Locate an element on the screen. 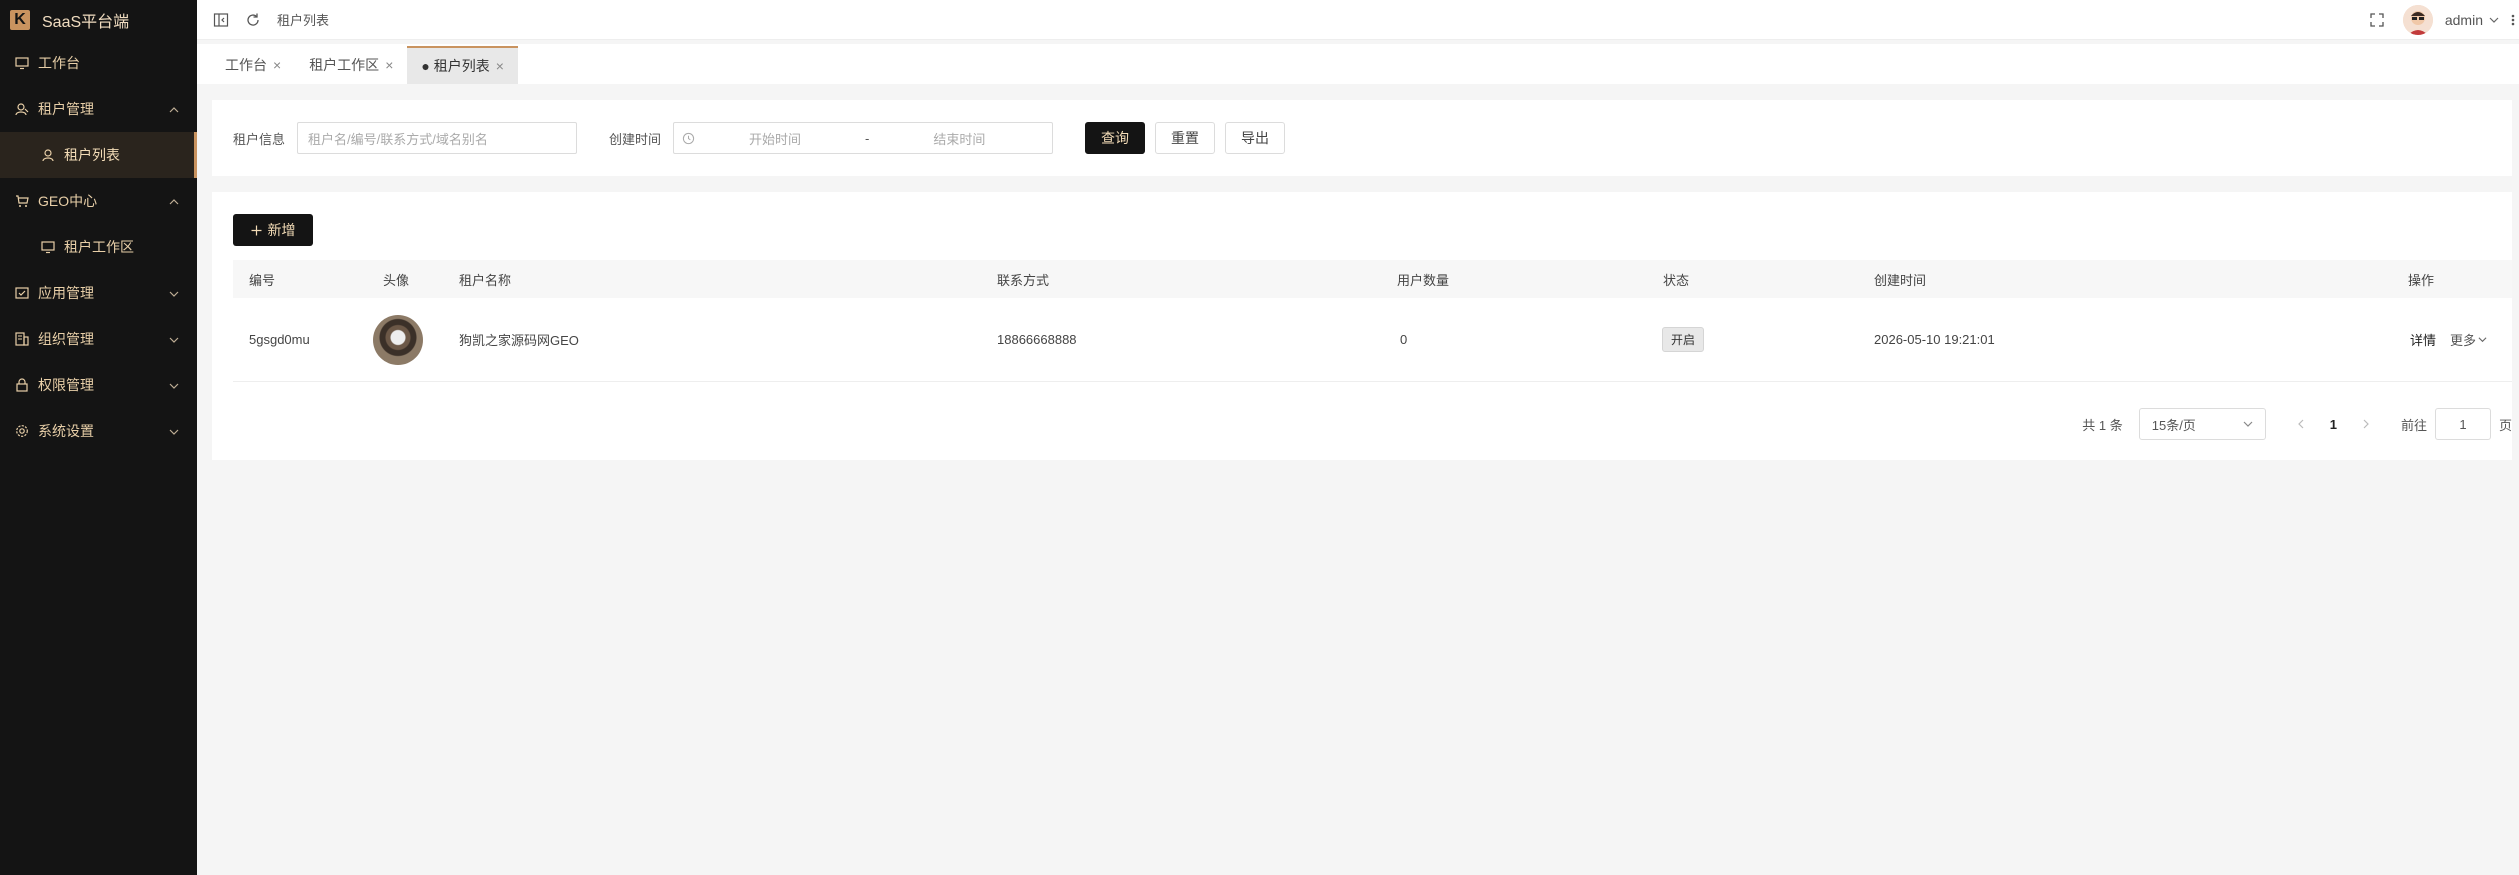 Image resolution: width=2519 pixels, height=875 pixels. tenant-avatar is located at coordinates (398, 339).